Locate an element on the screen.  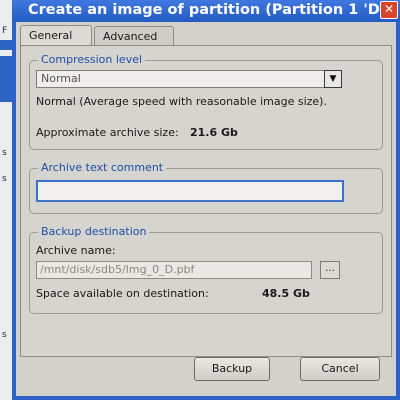
tab-label: General is located at coordinates (51, 35).